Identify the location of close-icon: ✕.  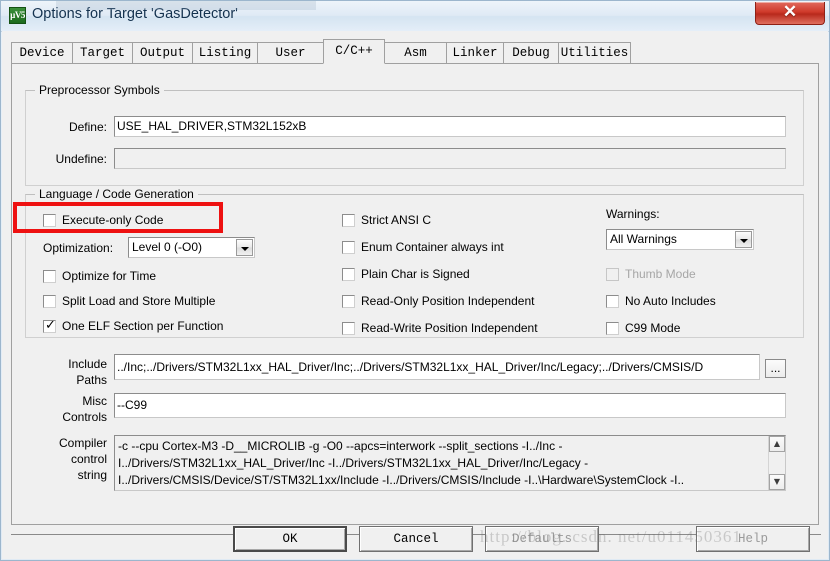
(790, 13).